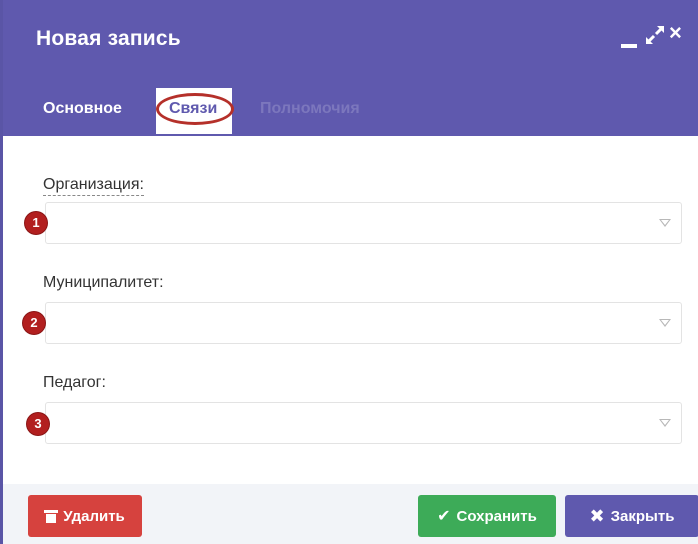 The image size is (698, 544). Describe the element at coordinates (74, 382) in the screenshot. I see `teacher-label: Педагог:` at that location.